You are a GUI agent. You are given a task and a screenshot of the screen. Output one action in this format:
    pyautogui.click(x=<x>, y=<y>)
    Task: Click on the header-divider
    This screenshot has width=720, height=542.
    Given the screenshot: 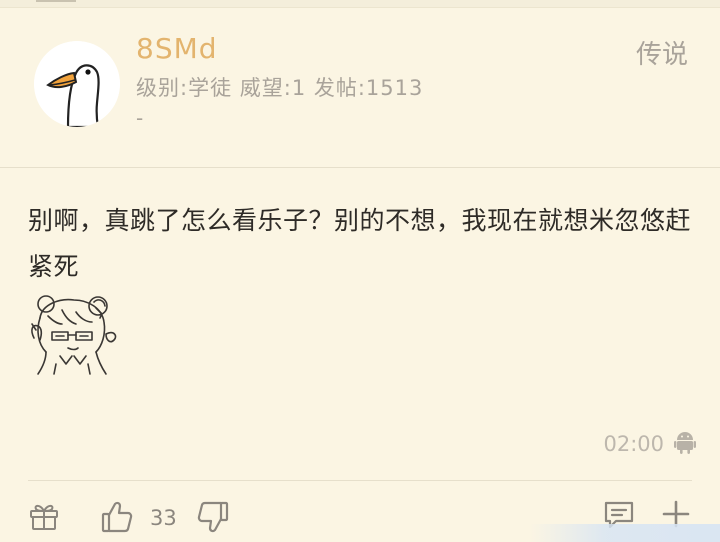 What is the action you would take?
    pyautogui.click(x=360, y=167)
    